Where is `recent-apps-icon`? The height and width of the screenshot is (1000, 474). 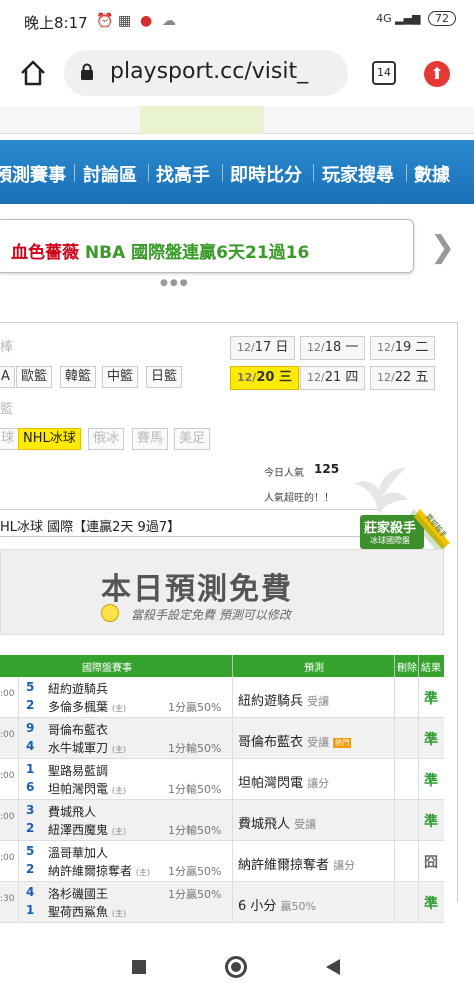
recent-apps-icon is located at coordinates (139, 967).